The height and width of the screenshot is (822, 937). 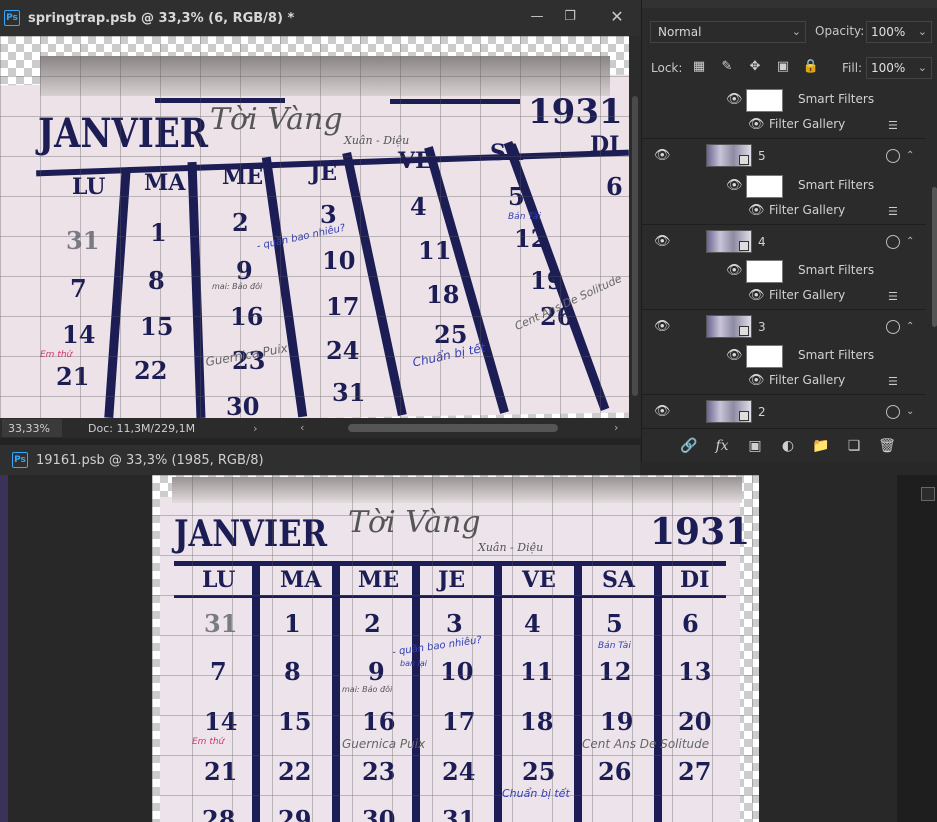 I want to click on date-31: 31, so click(x=83, y=240).